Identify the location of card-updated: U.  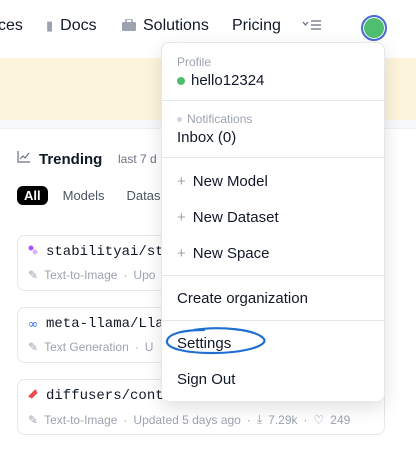
(149, 347).